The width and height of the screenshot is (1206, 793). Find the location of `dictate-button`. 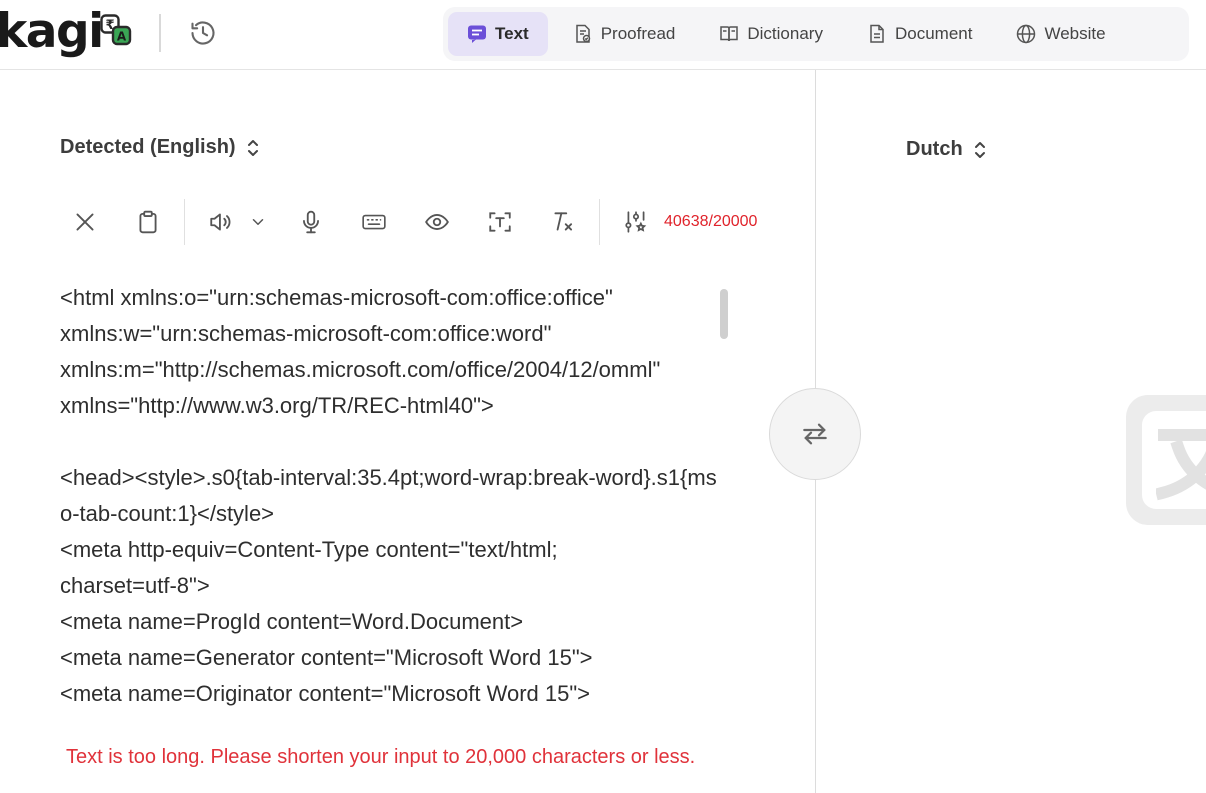

dictate-button is located at coordinates (311, 222).